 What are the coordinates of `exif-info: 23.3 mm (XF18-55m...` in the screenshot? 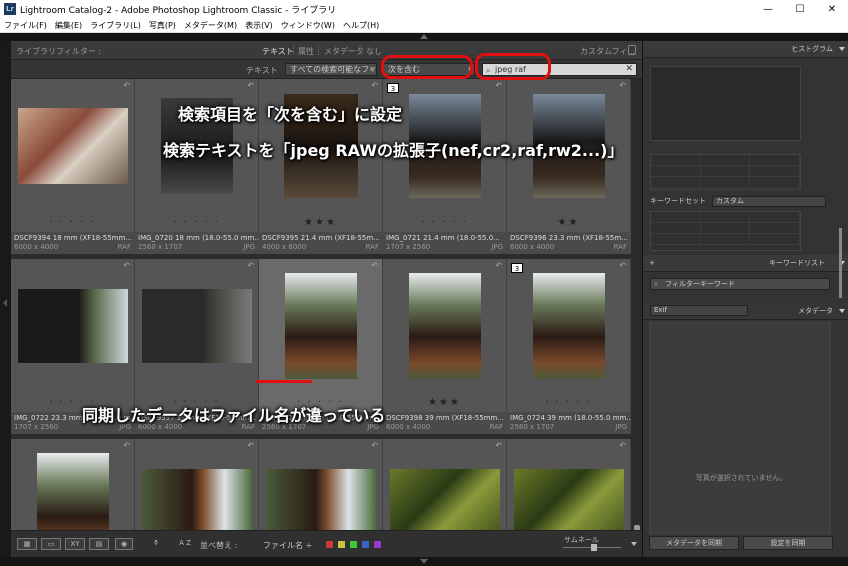 It's located at (587, 238).